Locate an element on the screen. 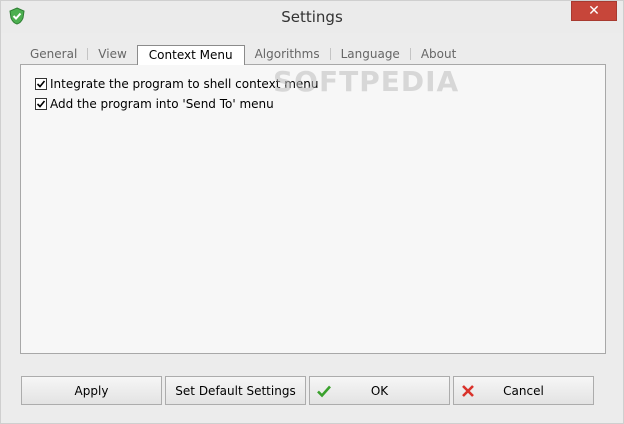 This screenshot has width=624, height=424. ok-label: OK is located at coordinates (379, 390).